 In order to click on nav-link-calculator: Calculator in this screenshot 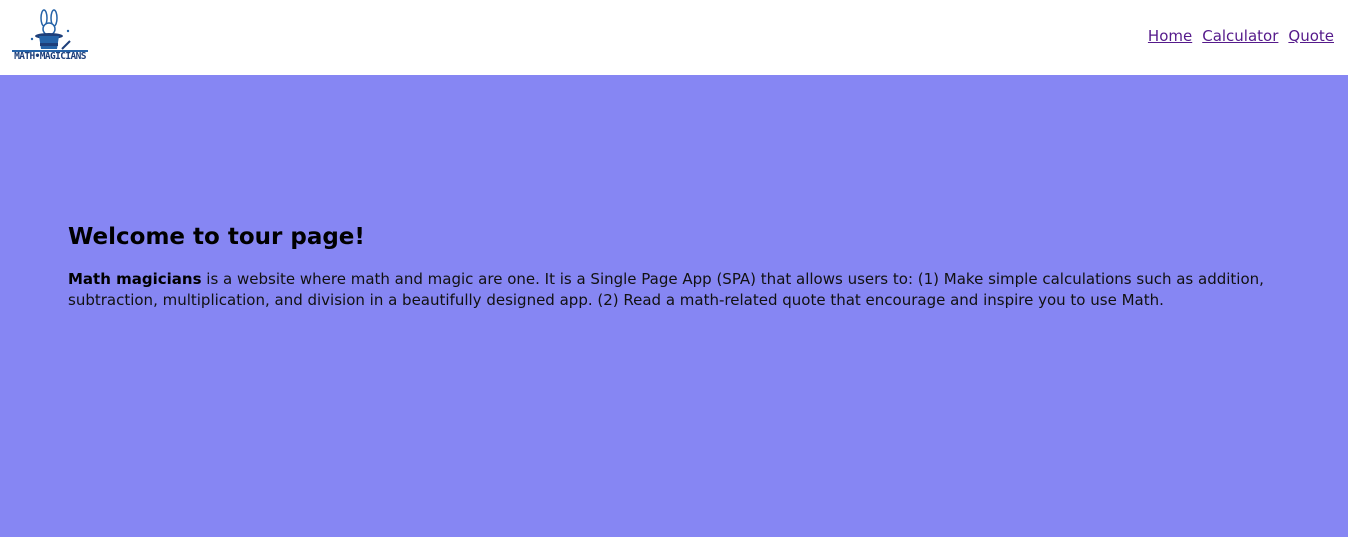, I will do `click(1240, 36)`.